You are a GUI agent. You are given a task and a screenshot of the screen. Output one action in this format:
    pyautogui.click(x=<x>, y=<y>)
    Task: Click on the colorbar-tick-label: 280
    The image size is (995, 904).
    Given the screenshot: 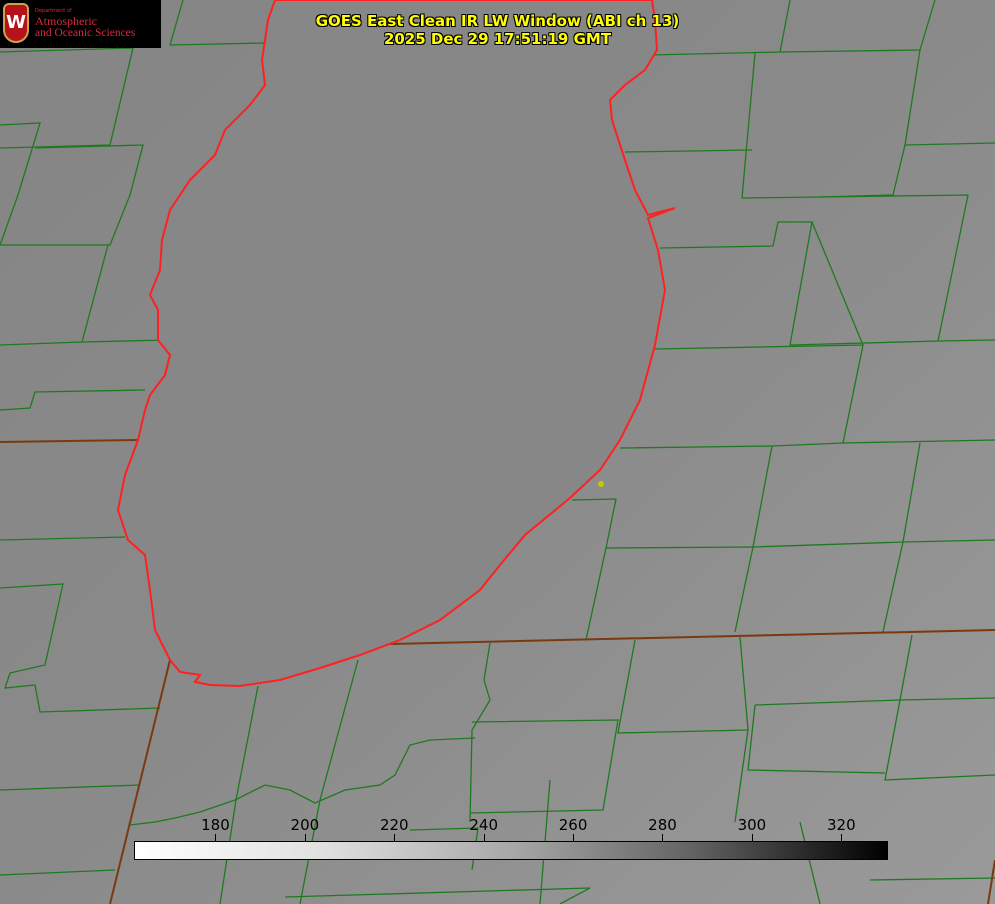 What is the action you would take?
    pyautogui.click(x=662, y=825)
    